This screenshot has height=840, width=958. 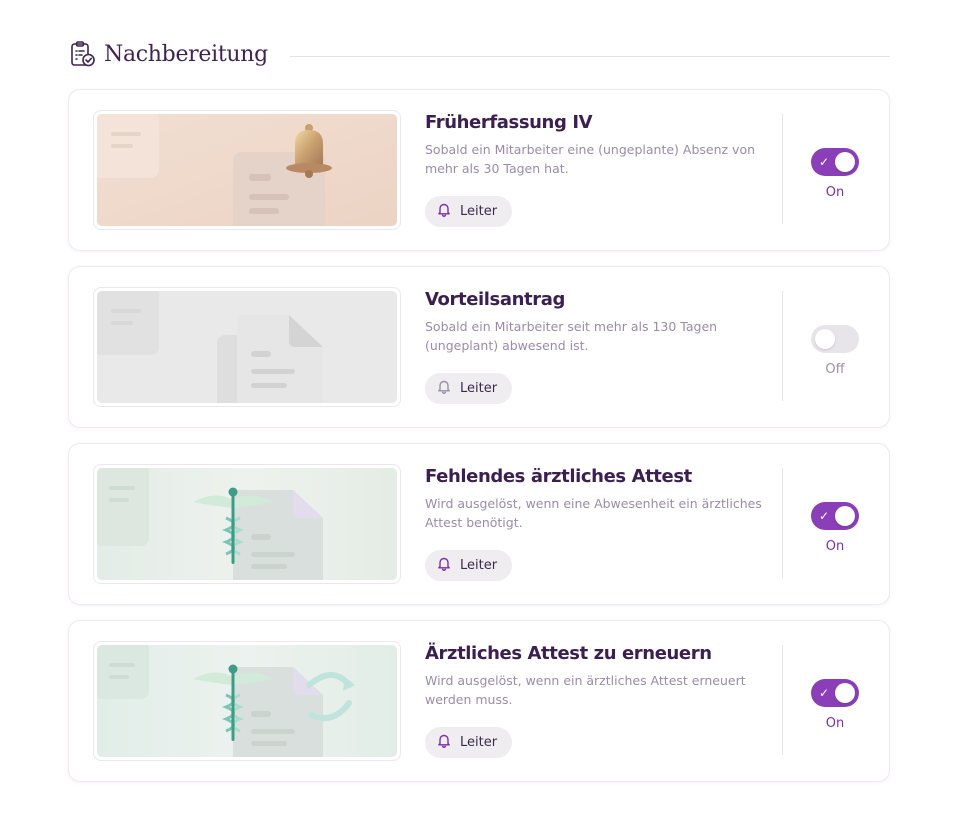 What do you see at coordinates (589, 56) in the screenshot?
I see `section-divider` at bounding box center [589, 56].